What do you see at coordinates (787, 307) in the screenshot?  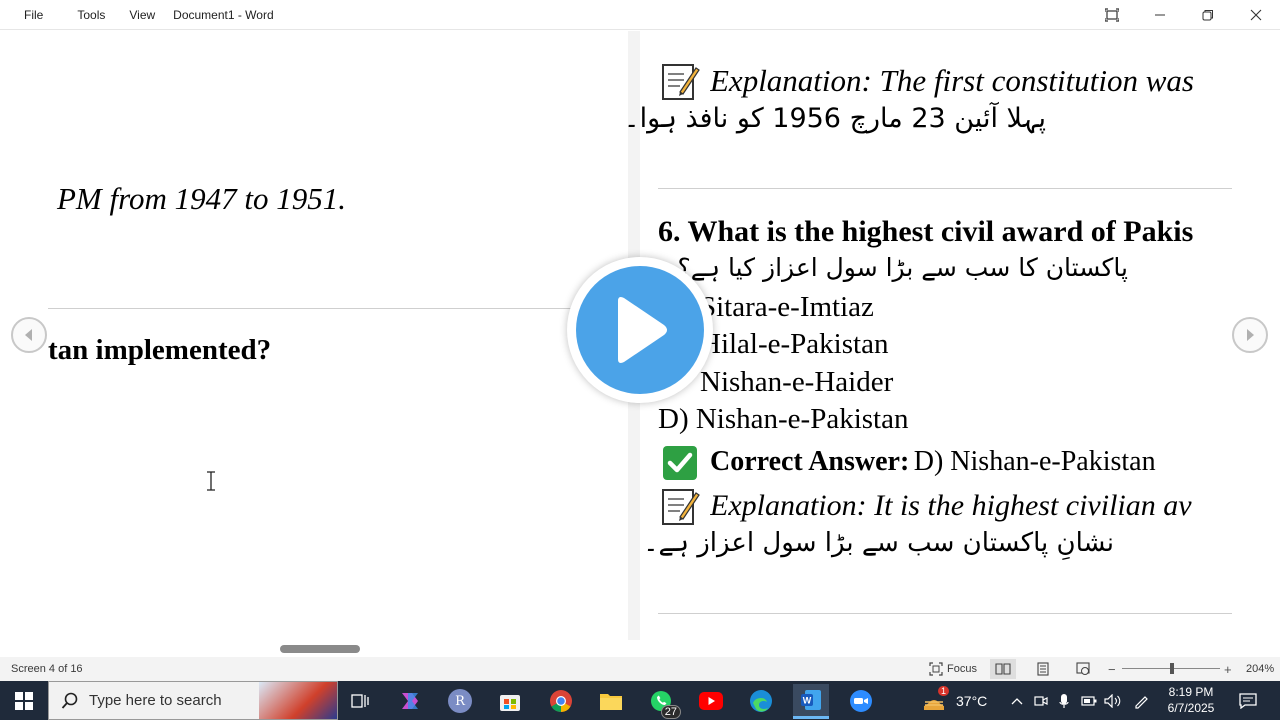 I see `option-a: Sitara-e-Imtiaz` at bounding box center [787, 307].